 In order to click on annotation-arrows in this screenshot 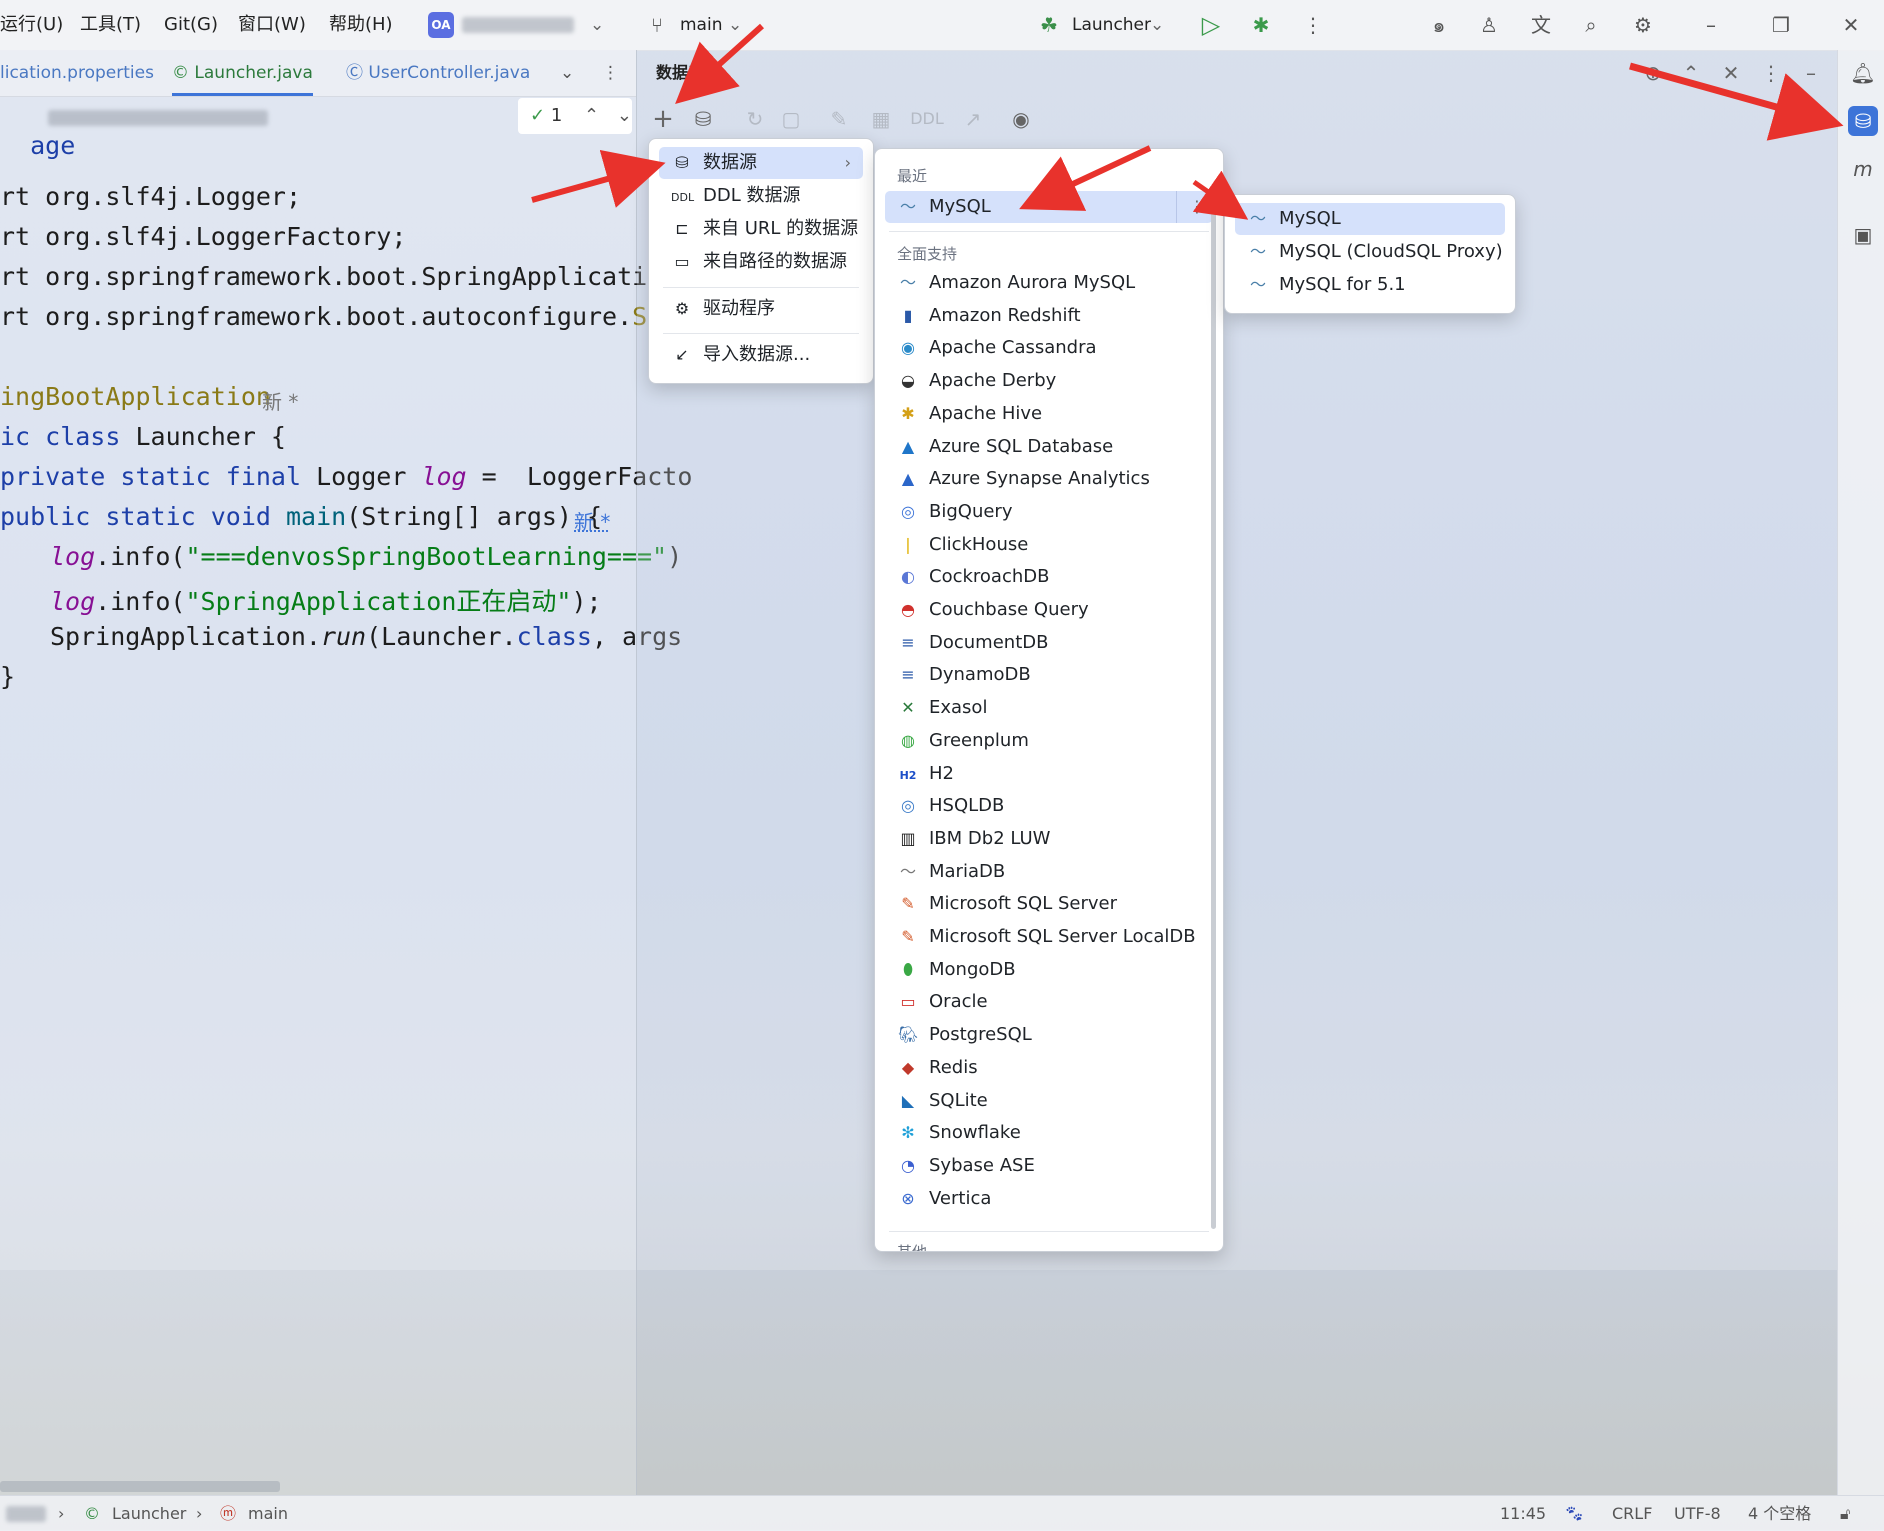, I will do `click(1187, 121)`.